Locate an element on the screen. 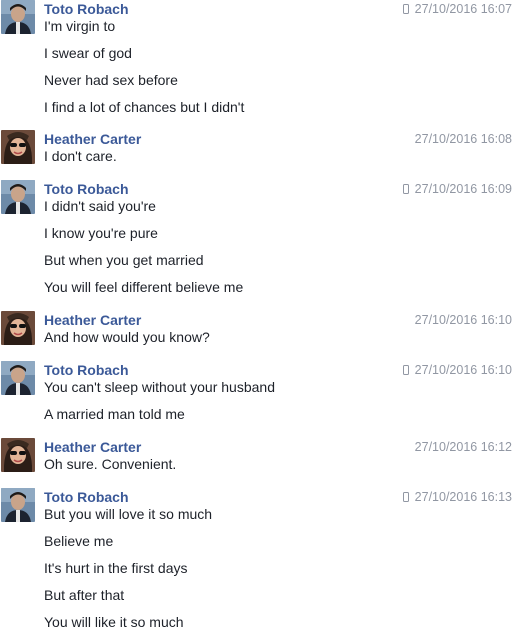 The image size is (513, 638). message-timestamp: 27/10/2016 16:08 is located at coordinates (463, 139).